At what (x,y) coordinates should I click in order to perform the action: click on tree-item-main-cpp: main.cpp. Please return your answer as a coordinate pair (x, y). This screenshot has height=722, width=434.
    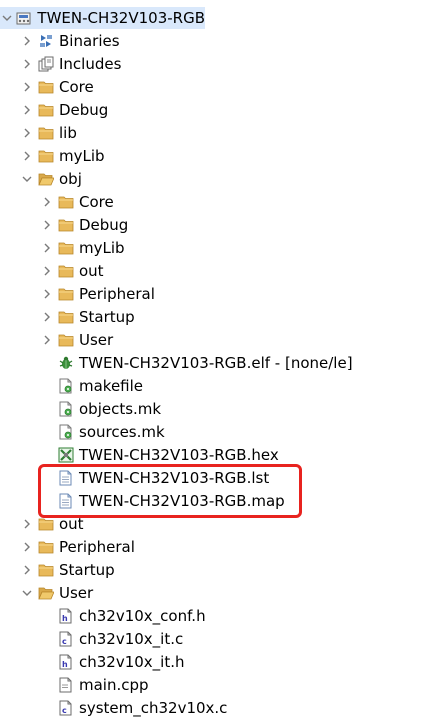
    Looking at the image, I should click on (103, 685).